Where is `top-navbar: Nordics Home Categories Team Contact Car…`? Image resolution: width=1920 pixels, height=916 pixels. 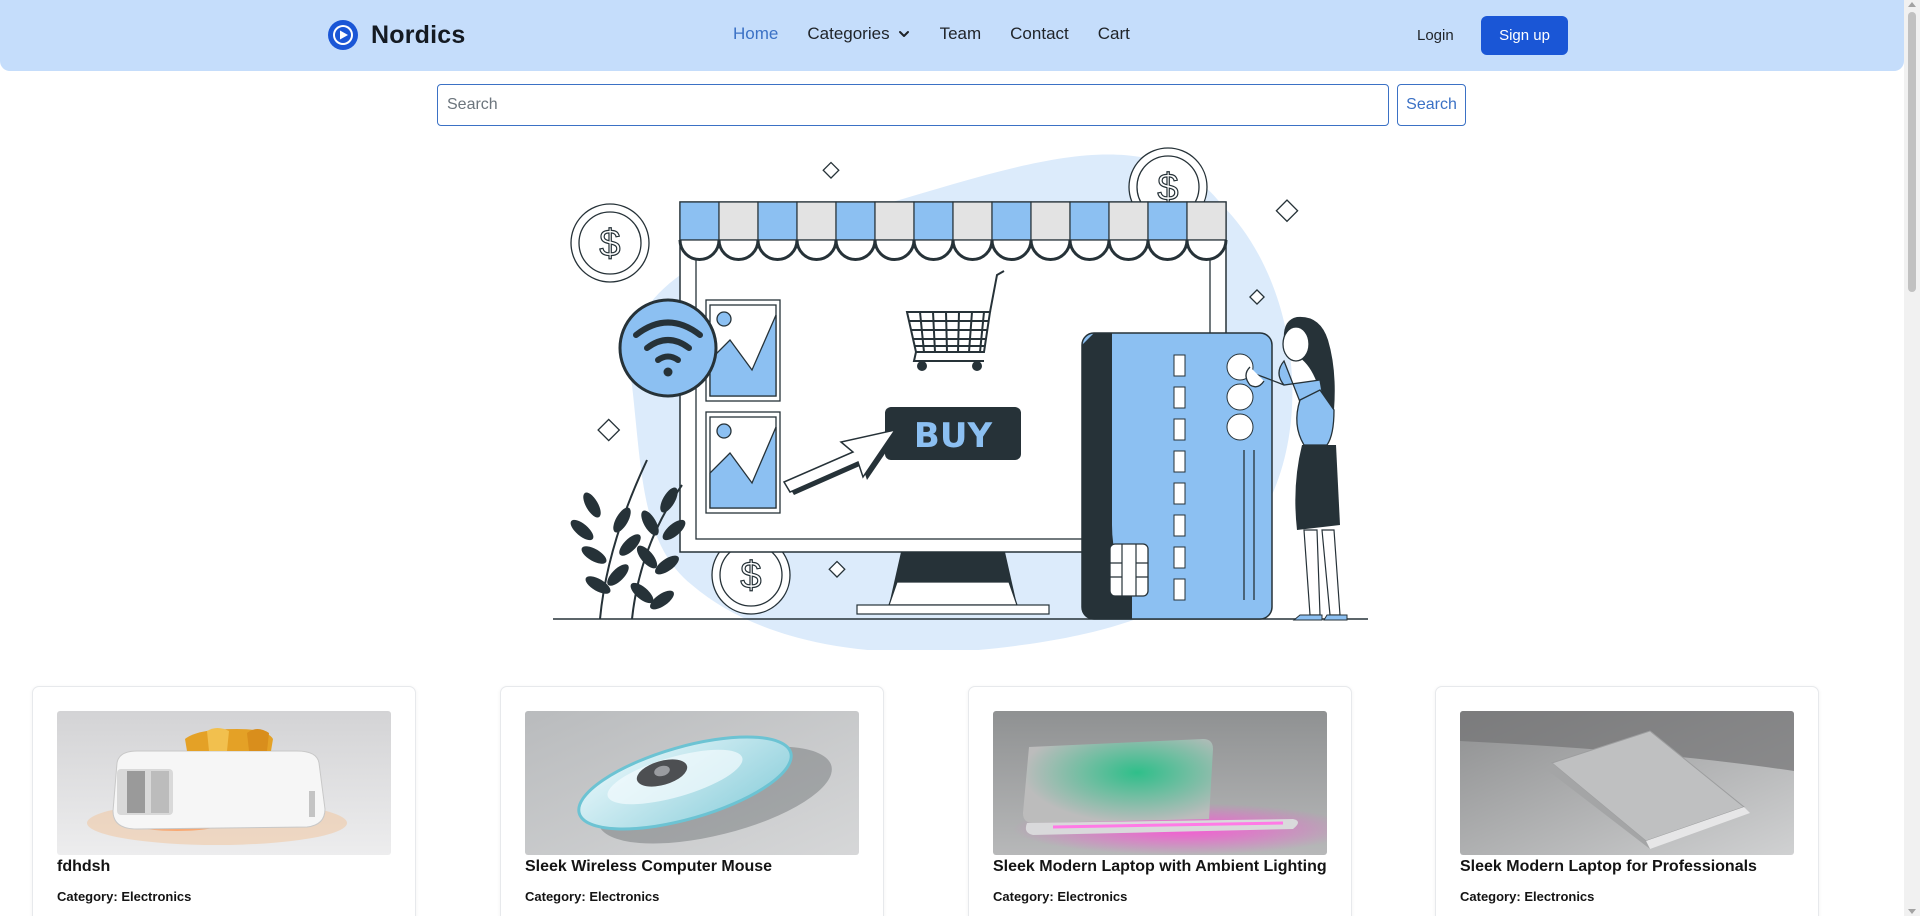 top-navbar: Nordics Home Categories Team Contact Car… is located at coordinates (952, 35).